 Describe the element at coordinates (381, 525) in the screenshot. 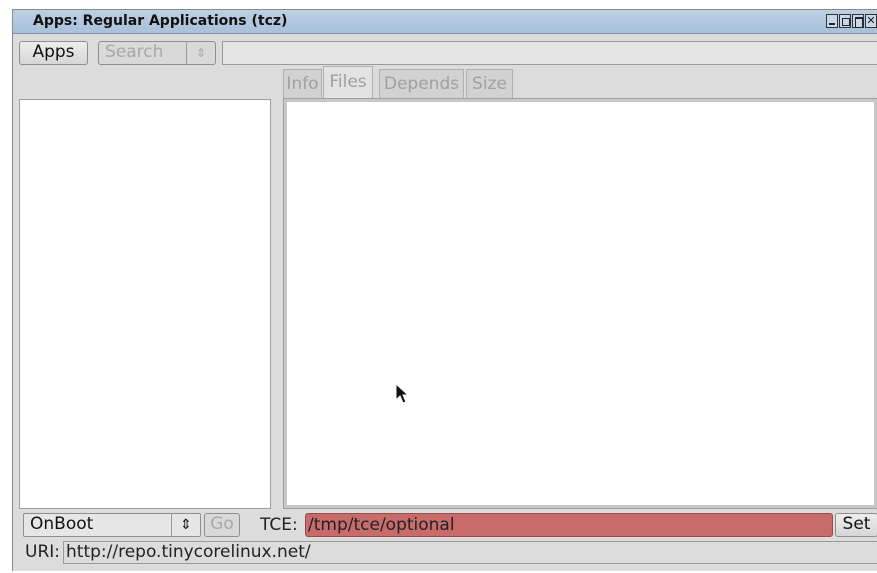

I see `tce-path-value: /tmp/tce/optional` at that location.